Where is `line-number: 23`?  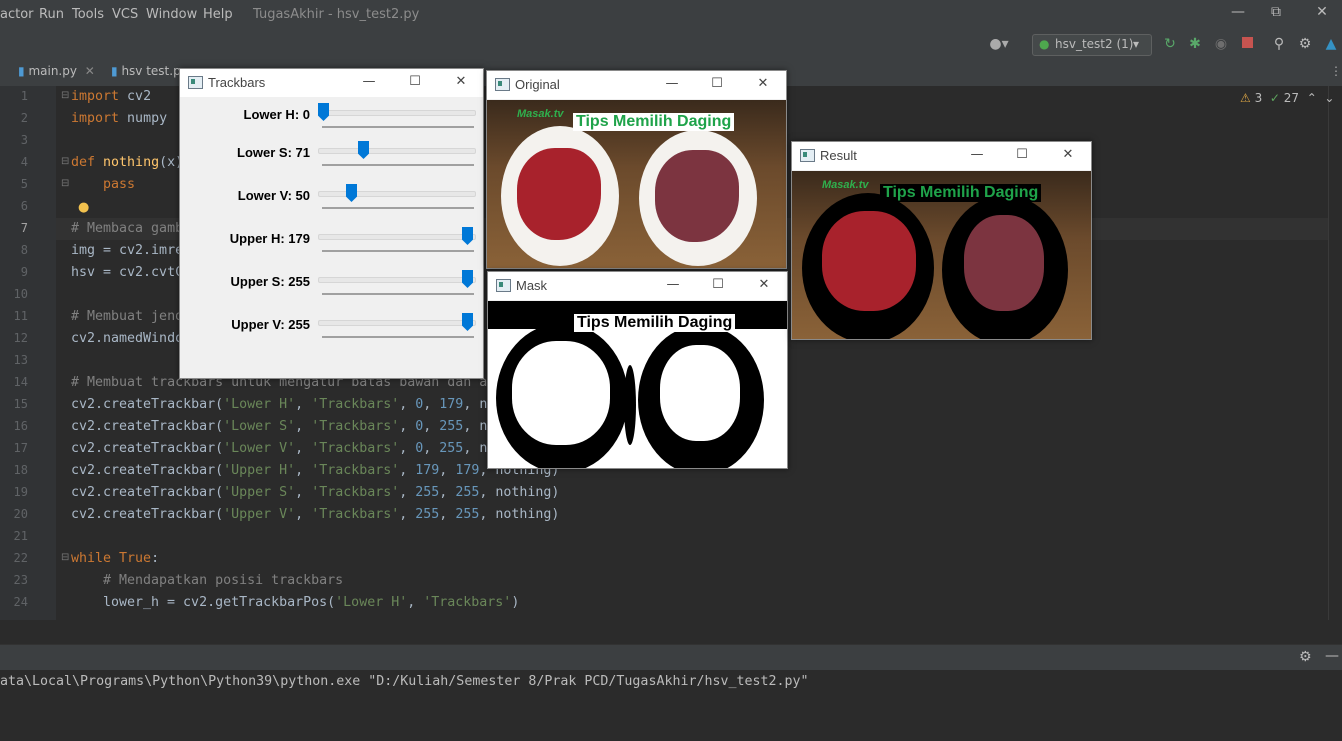 line-number: 23 is located at coordinates (20, 580).